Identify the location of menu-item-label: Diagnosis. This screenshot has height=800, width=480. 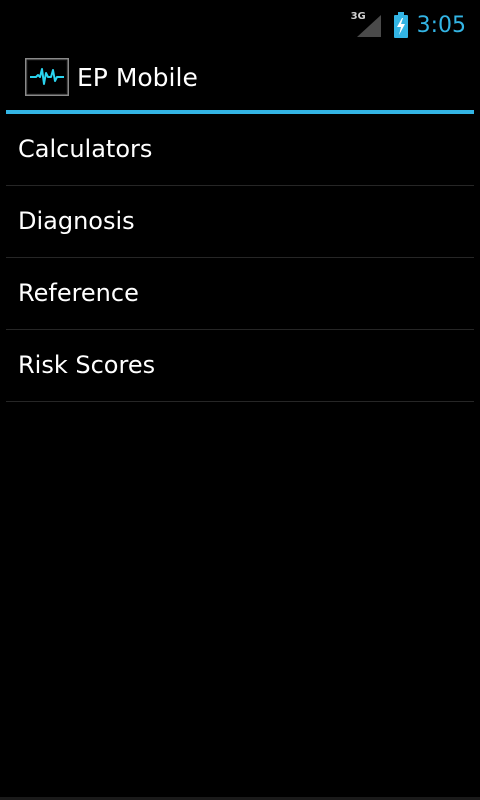
(76, 221).